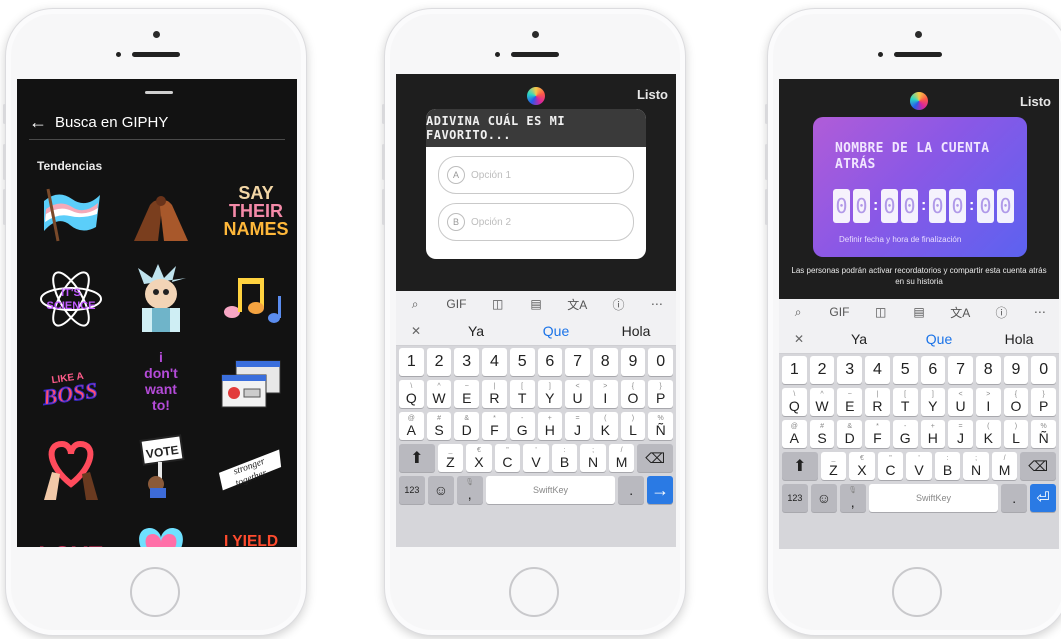 Image resolution: width=1061 pixels, height=639 pixels. Describe the element at coordinates (550, 362) in the screenshot. I see `key-6: 6` at that location.